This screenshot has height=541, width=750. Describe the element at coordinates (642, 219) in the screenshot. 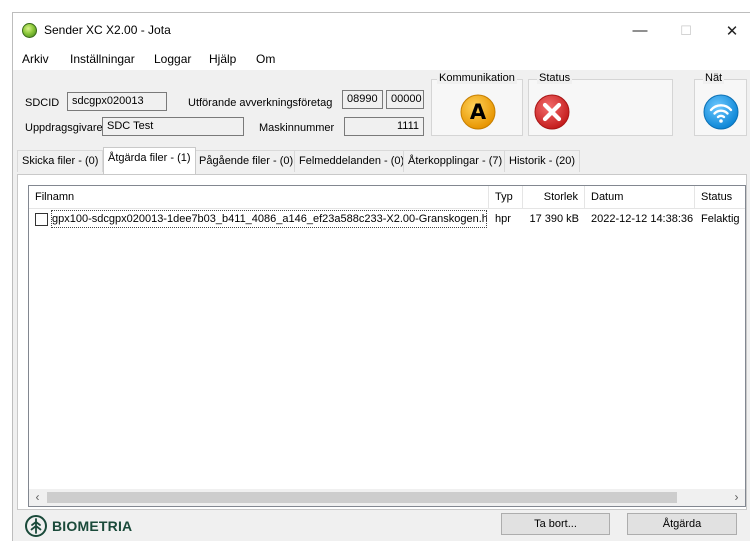

I see `cell-datum: 2022-12-12 14:38:36` at that location.